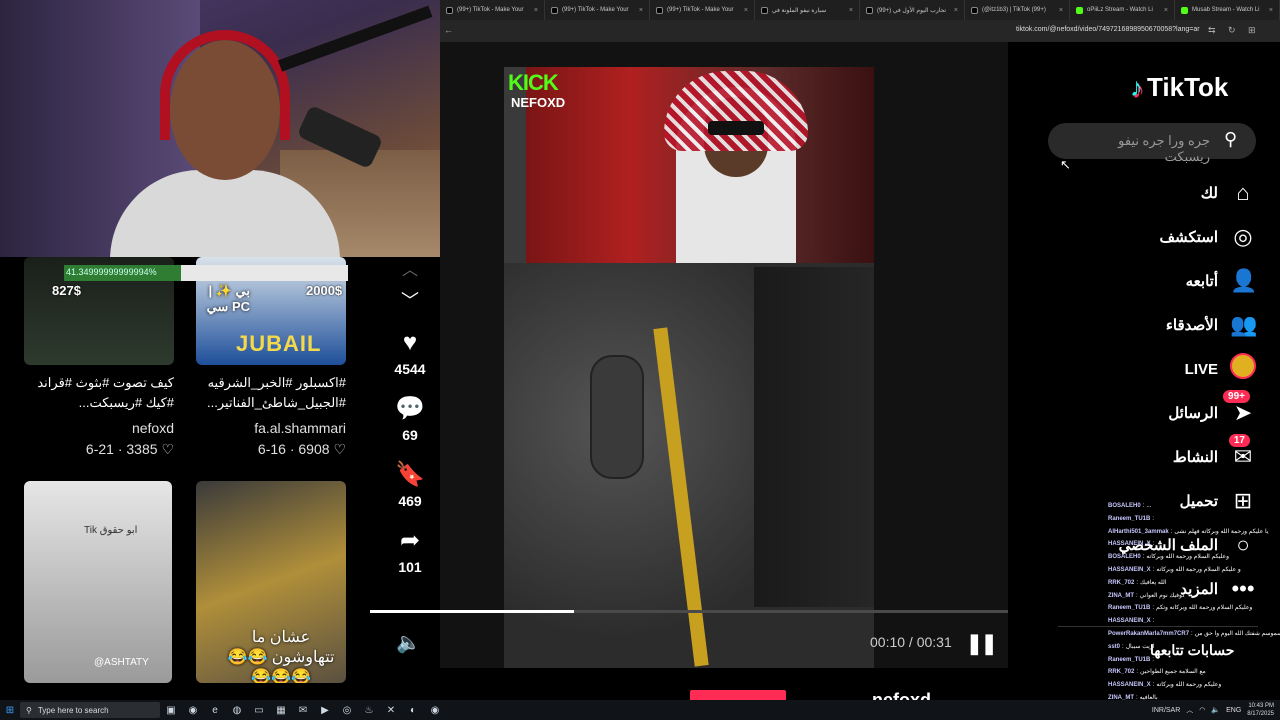 This screenshot has width=1280, height=720. I want to click on heart-icon: ♥, so click(410, 342).